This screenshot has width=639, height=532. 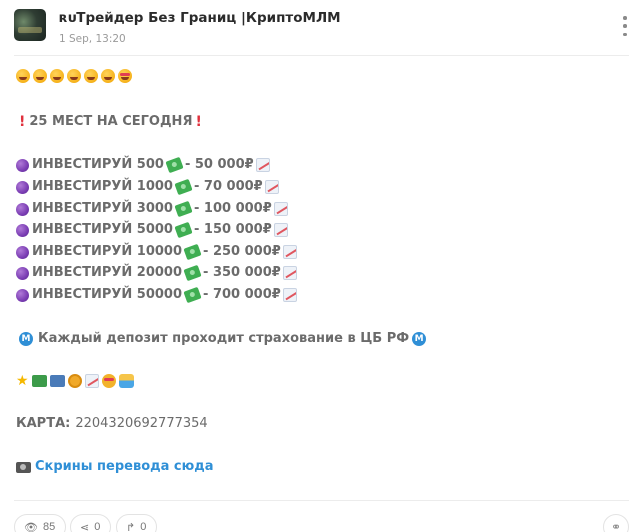 I want to click on emoji-row-bottom: ★, so click(x=75, y=381).